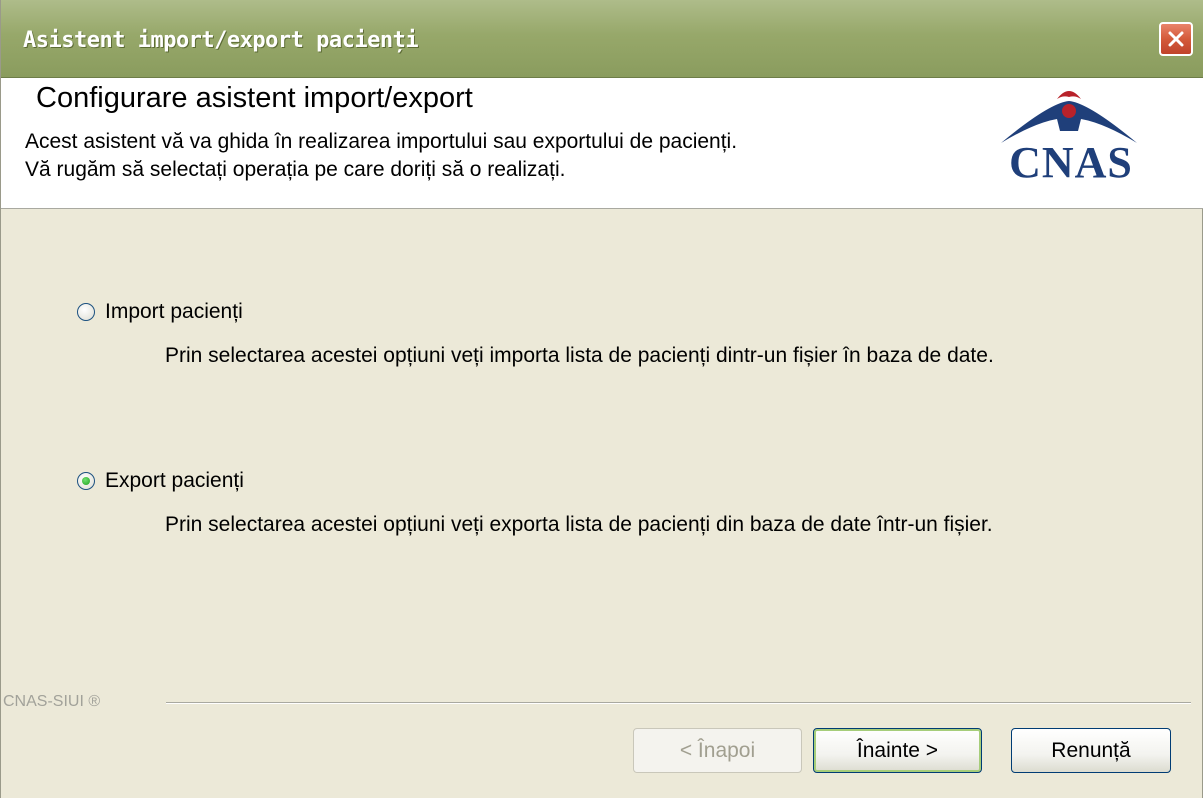 Image resolution: width=1203 pixels, height=798 pixels. What do you see at coordinates (174, 311) in the screenshot?
I see `import-label: Import pacienți` at bounding box center [174, 311].